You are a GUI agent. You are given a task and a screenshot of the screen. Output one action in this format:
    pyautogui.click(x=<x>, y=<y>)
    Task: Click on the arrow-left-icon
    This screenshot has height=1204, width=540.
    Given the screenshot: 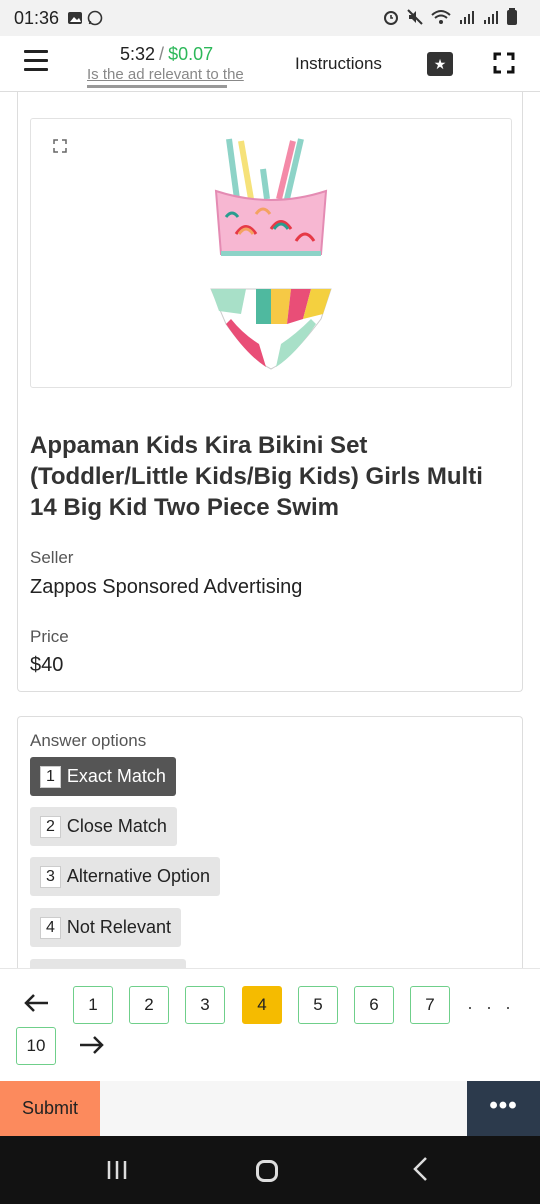 What is the action you would take?
    pyautogui.click(x=36, y=1003)
    